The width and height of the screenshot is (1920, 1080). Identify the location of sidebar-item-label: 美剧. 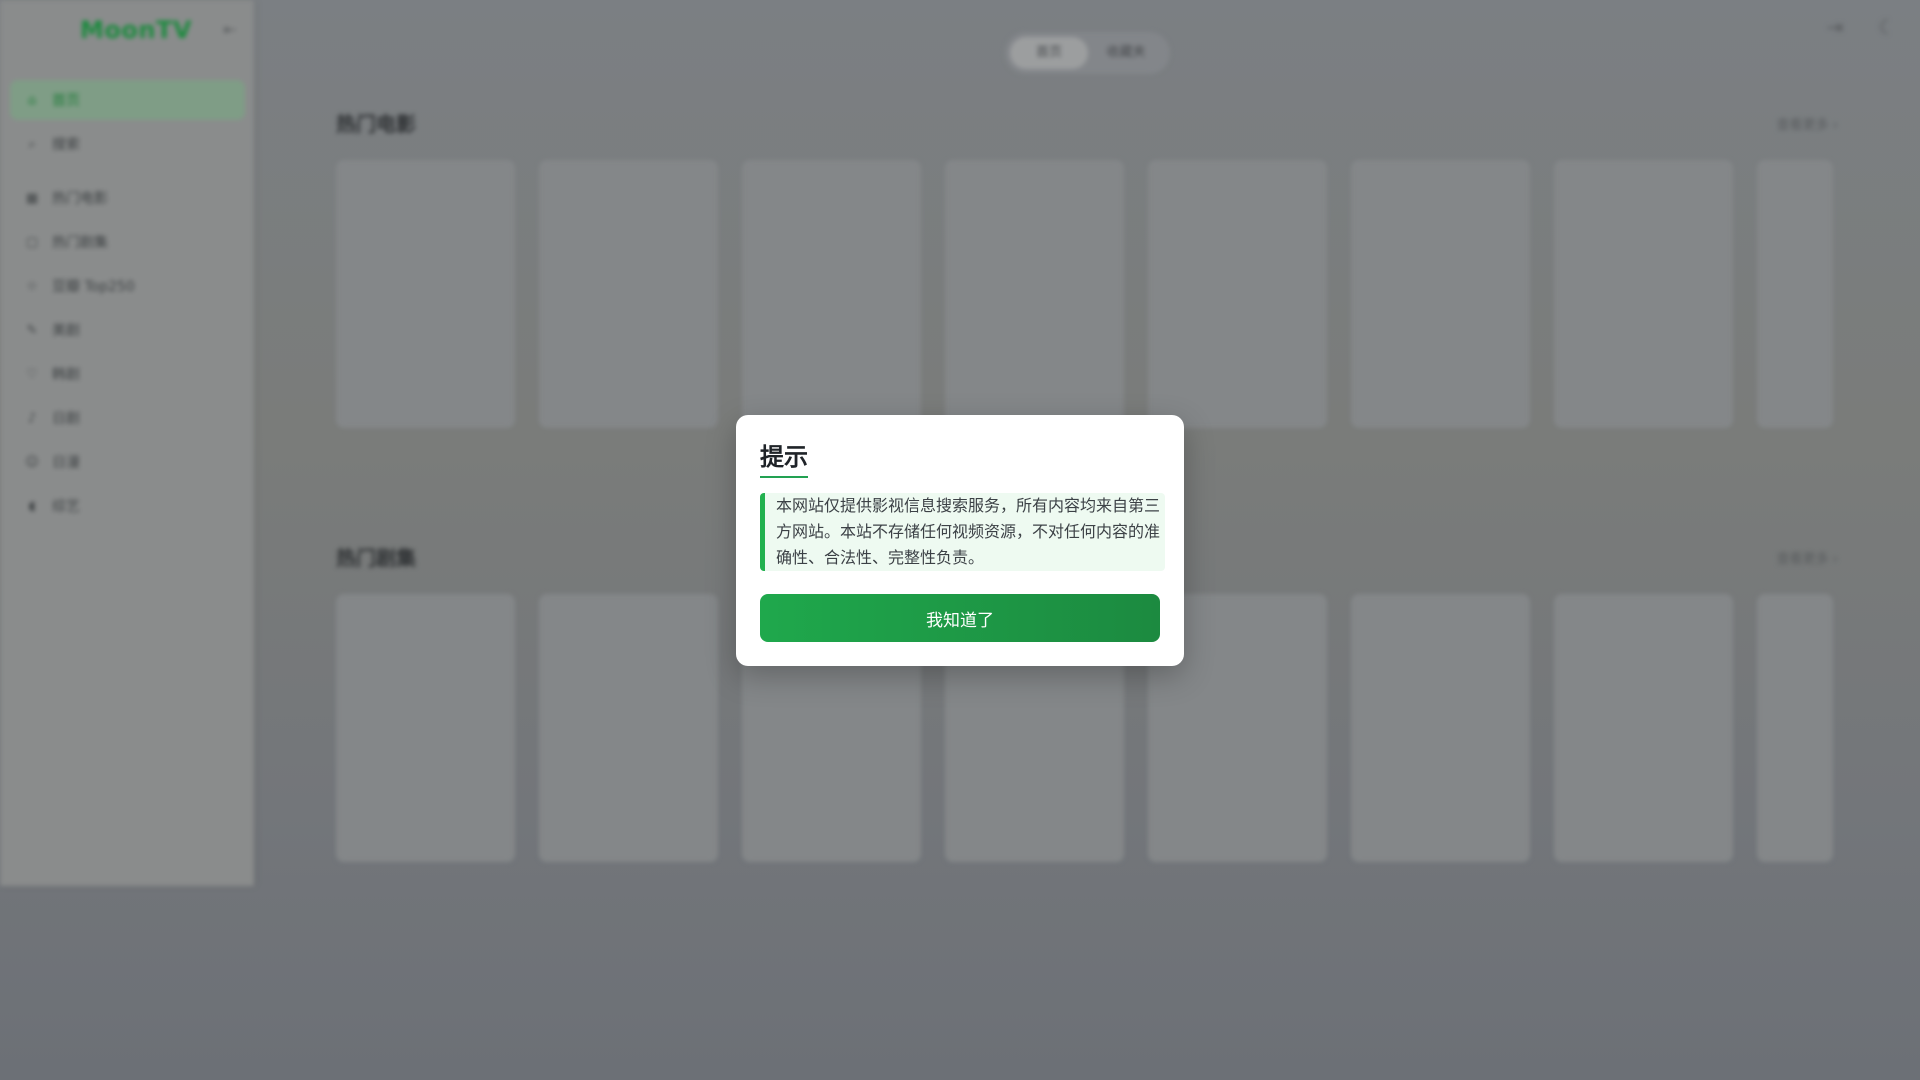
(66, 331).